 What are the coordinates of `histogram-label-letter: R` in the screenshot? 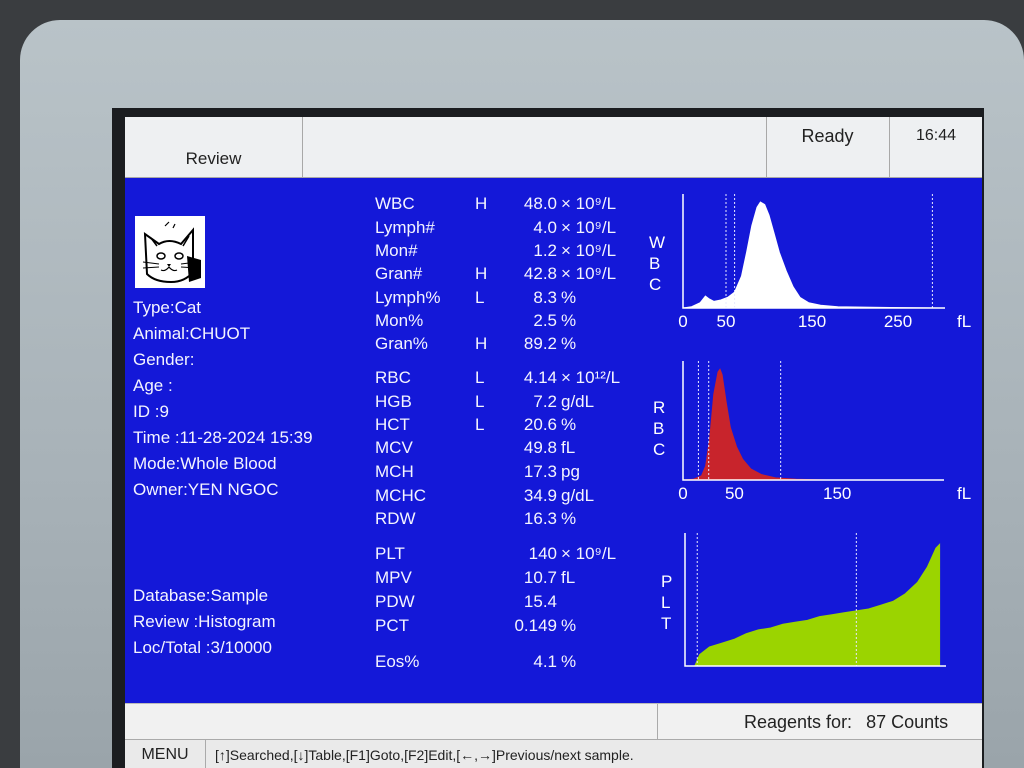 It's located at (659, 407).